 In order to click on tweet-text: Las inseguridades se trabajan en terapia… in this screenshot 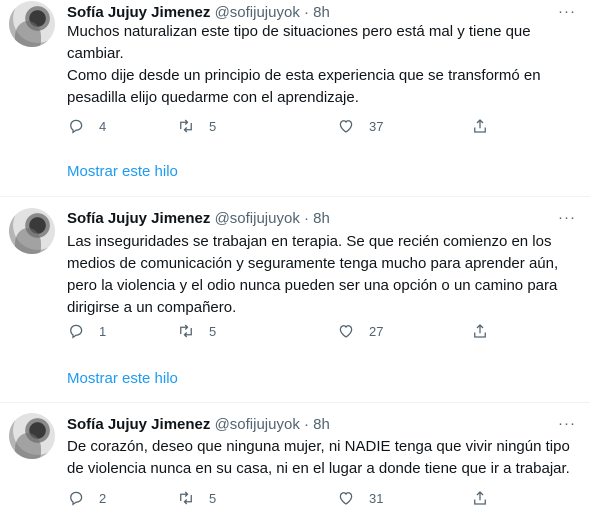, I will do `click(313, 274)`.